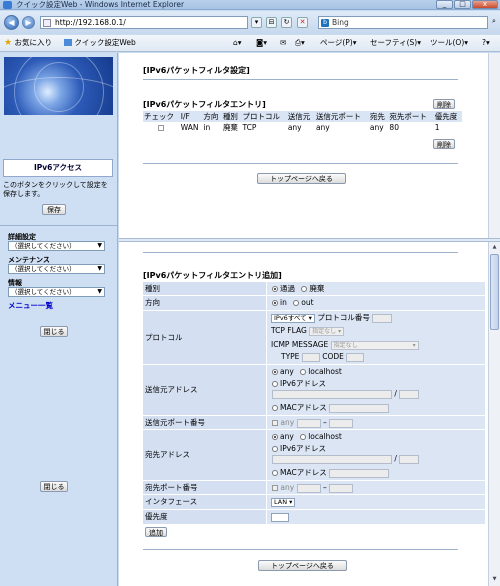 The height and width of the screenshot is (586, 500). I want to click on page-menu: ページ(P)▾, so click(338, 43).